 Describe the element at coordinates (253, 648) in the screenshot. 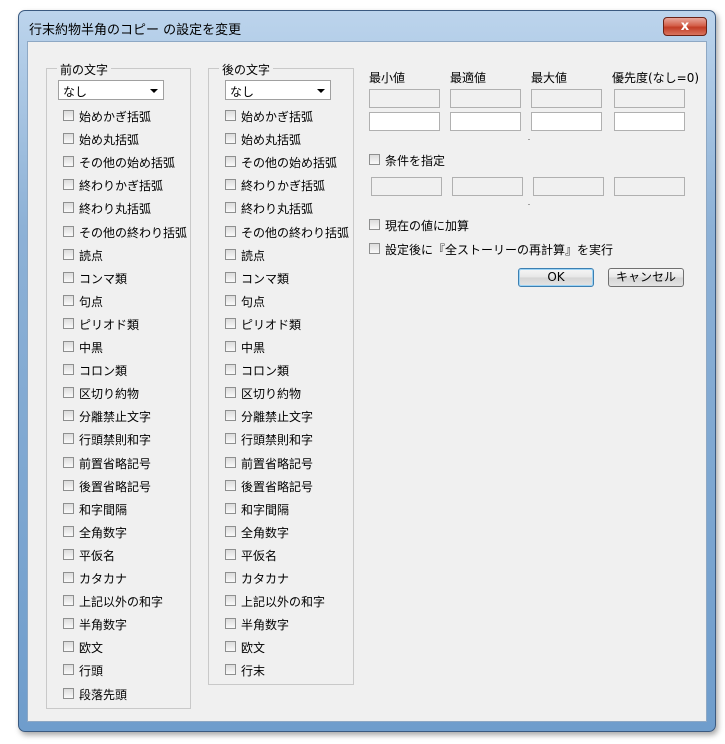

I see `checkbox-label: 欧文` at that location.